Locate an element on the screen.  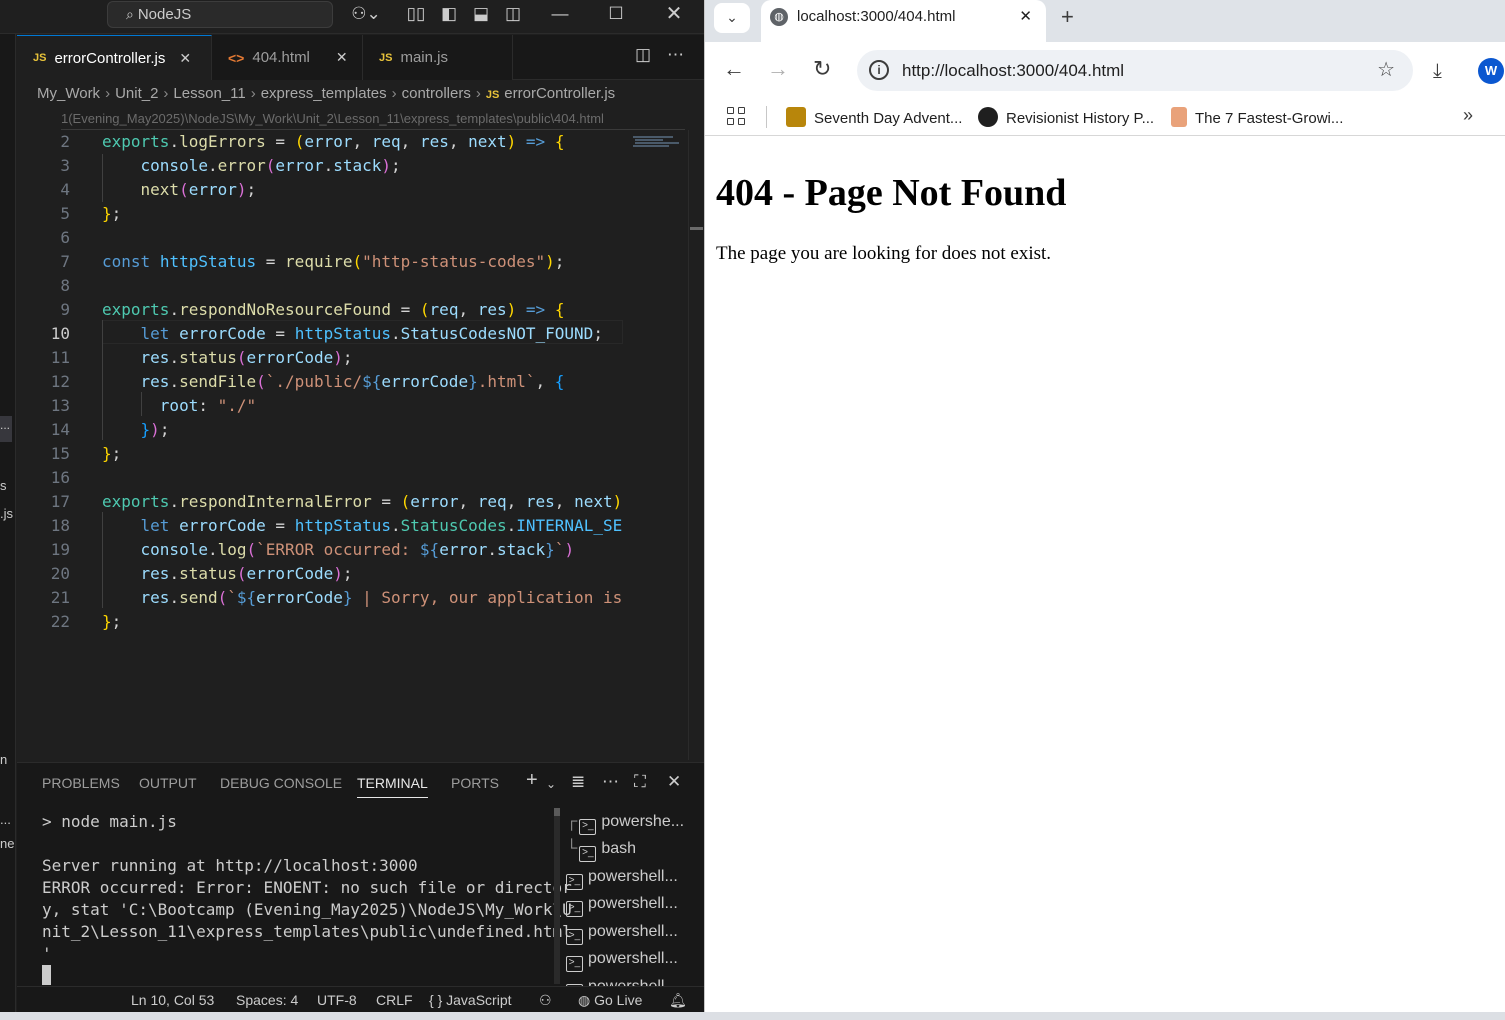
tab-main-js: JS main.js is located at coordinates (438, 57).